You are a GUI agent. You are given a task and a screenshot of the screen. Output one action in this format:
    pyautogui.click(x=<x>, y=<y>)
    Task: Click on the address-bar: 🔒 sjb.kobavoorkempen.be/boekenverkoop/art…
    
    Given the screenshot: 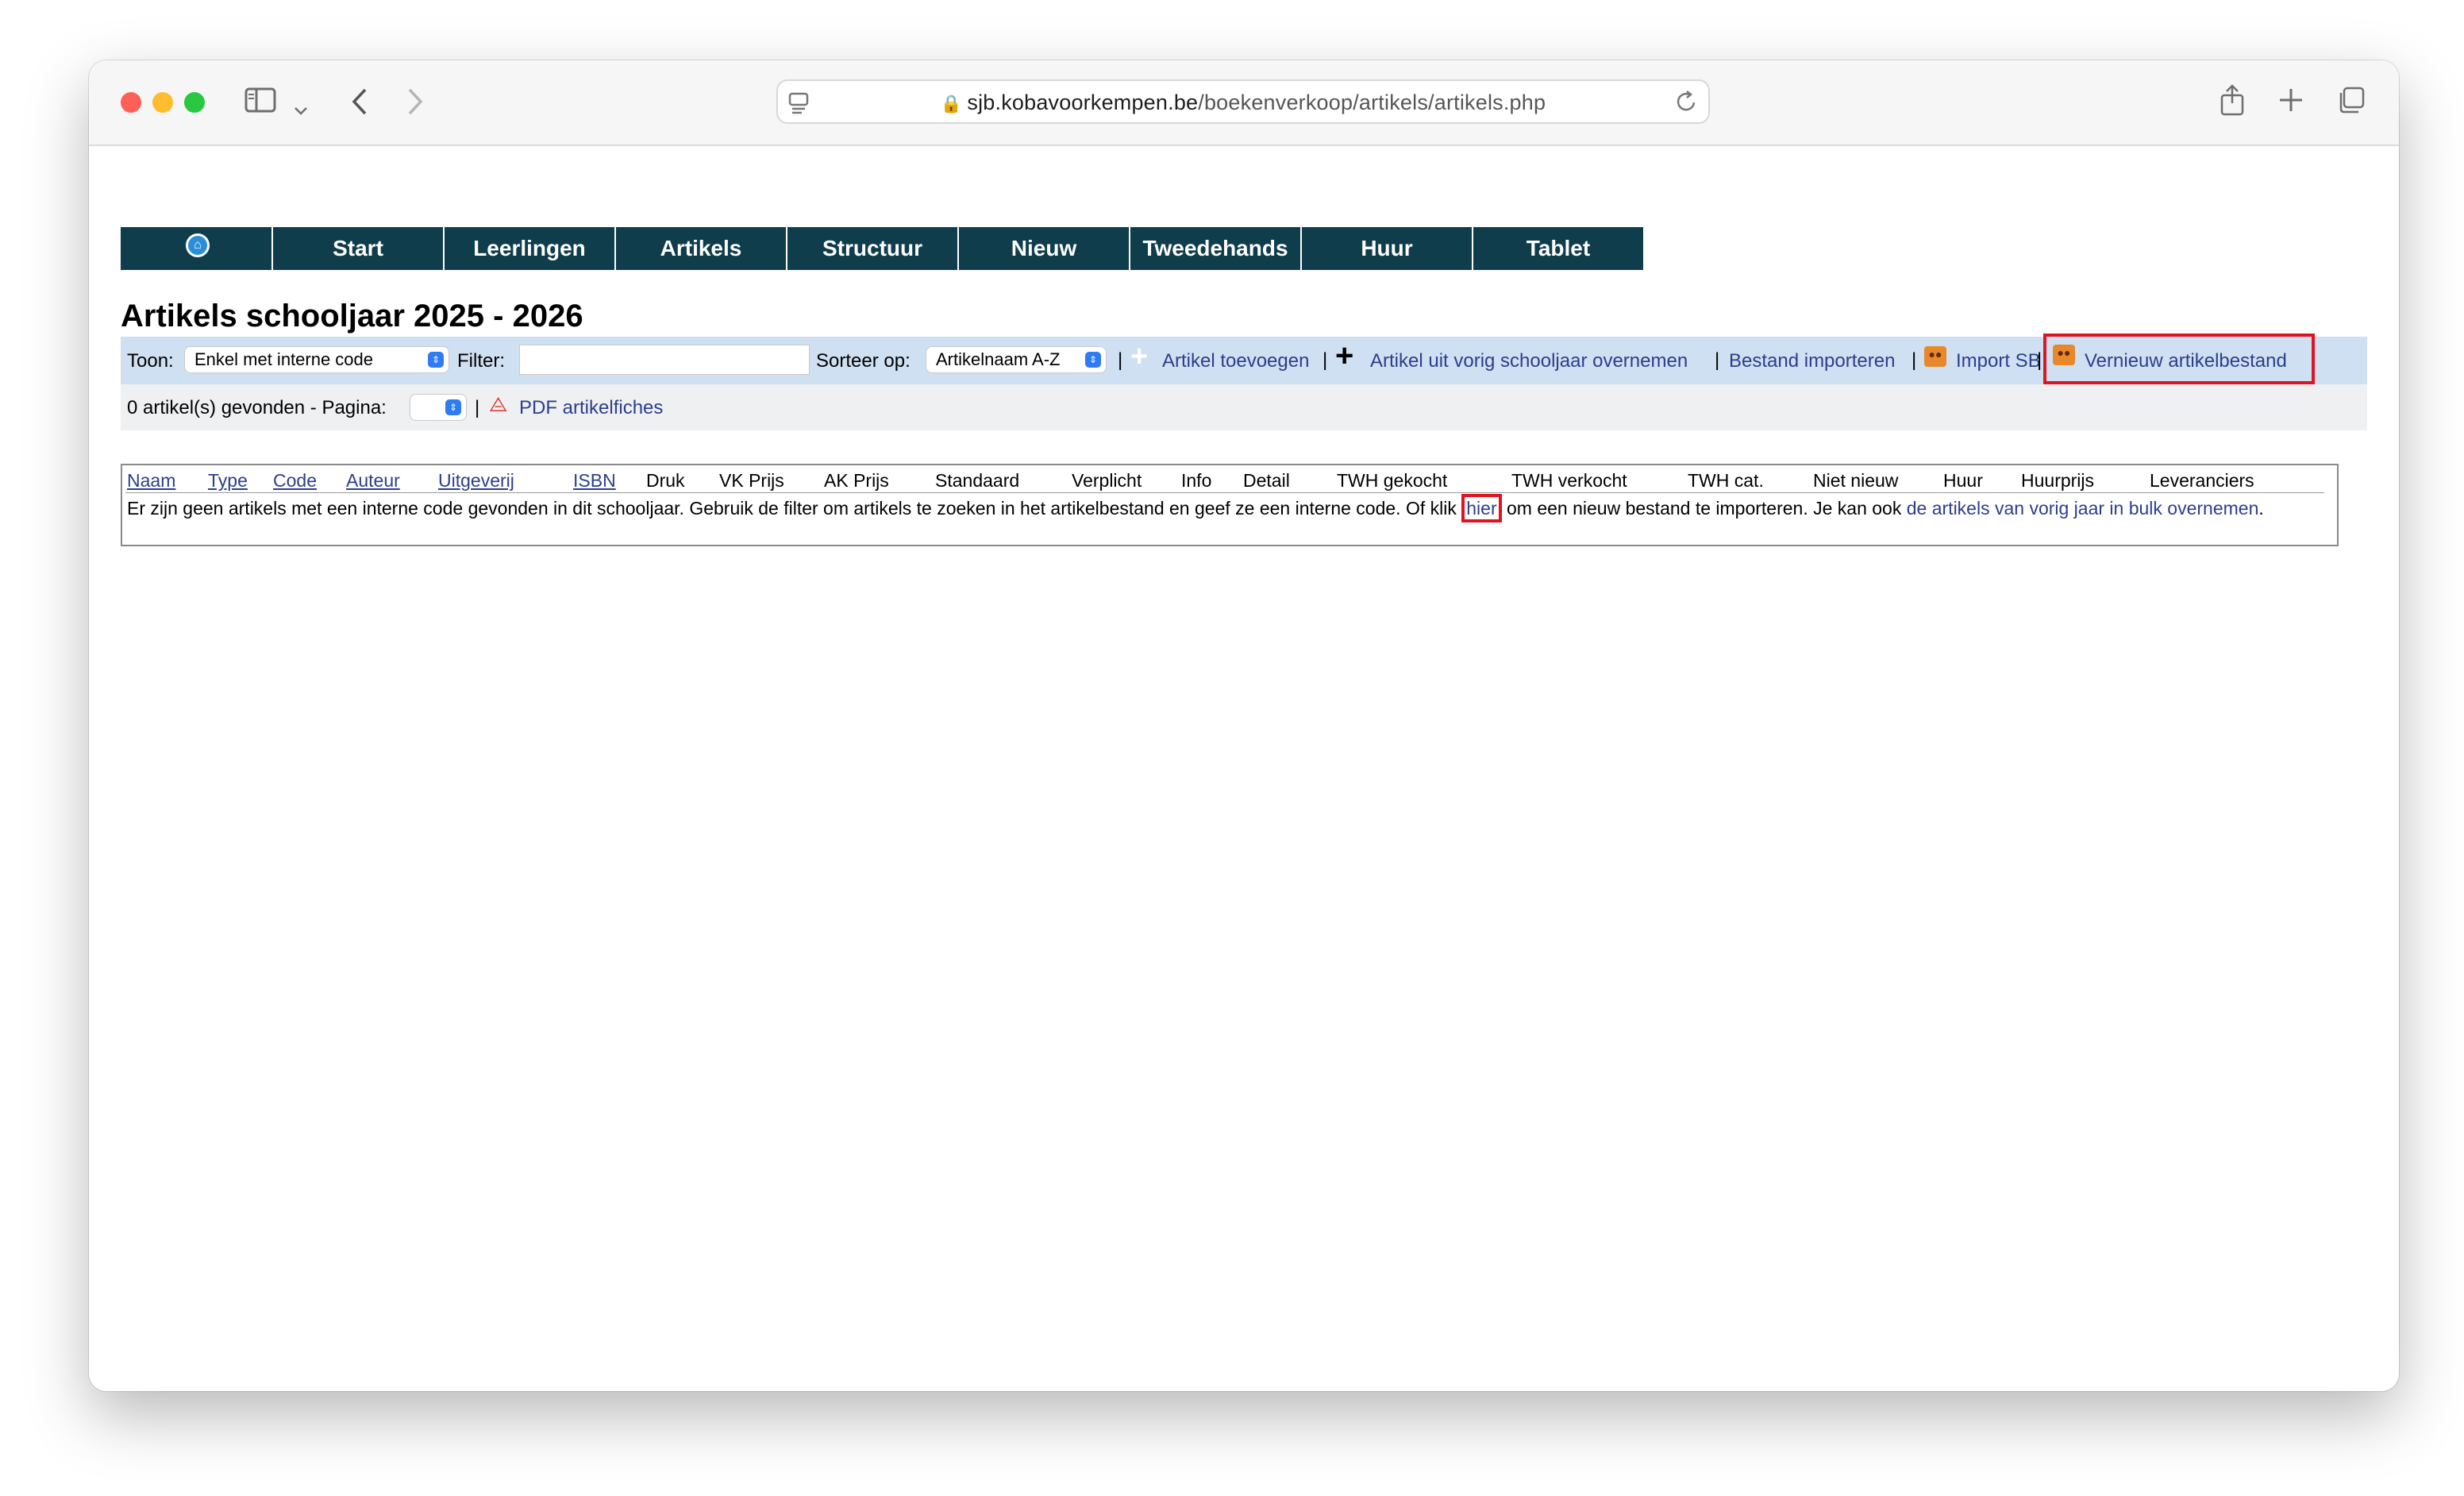 What is the action you would take?
    pyautogui.click(x=1243, y=101)
    